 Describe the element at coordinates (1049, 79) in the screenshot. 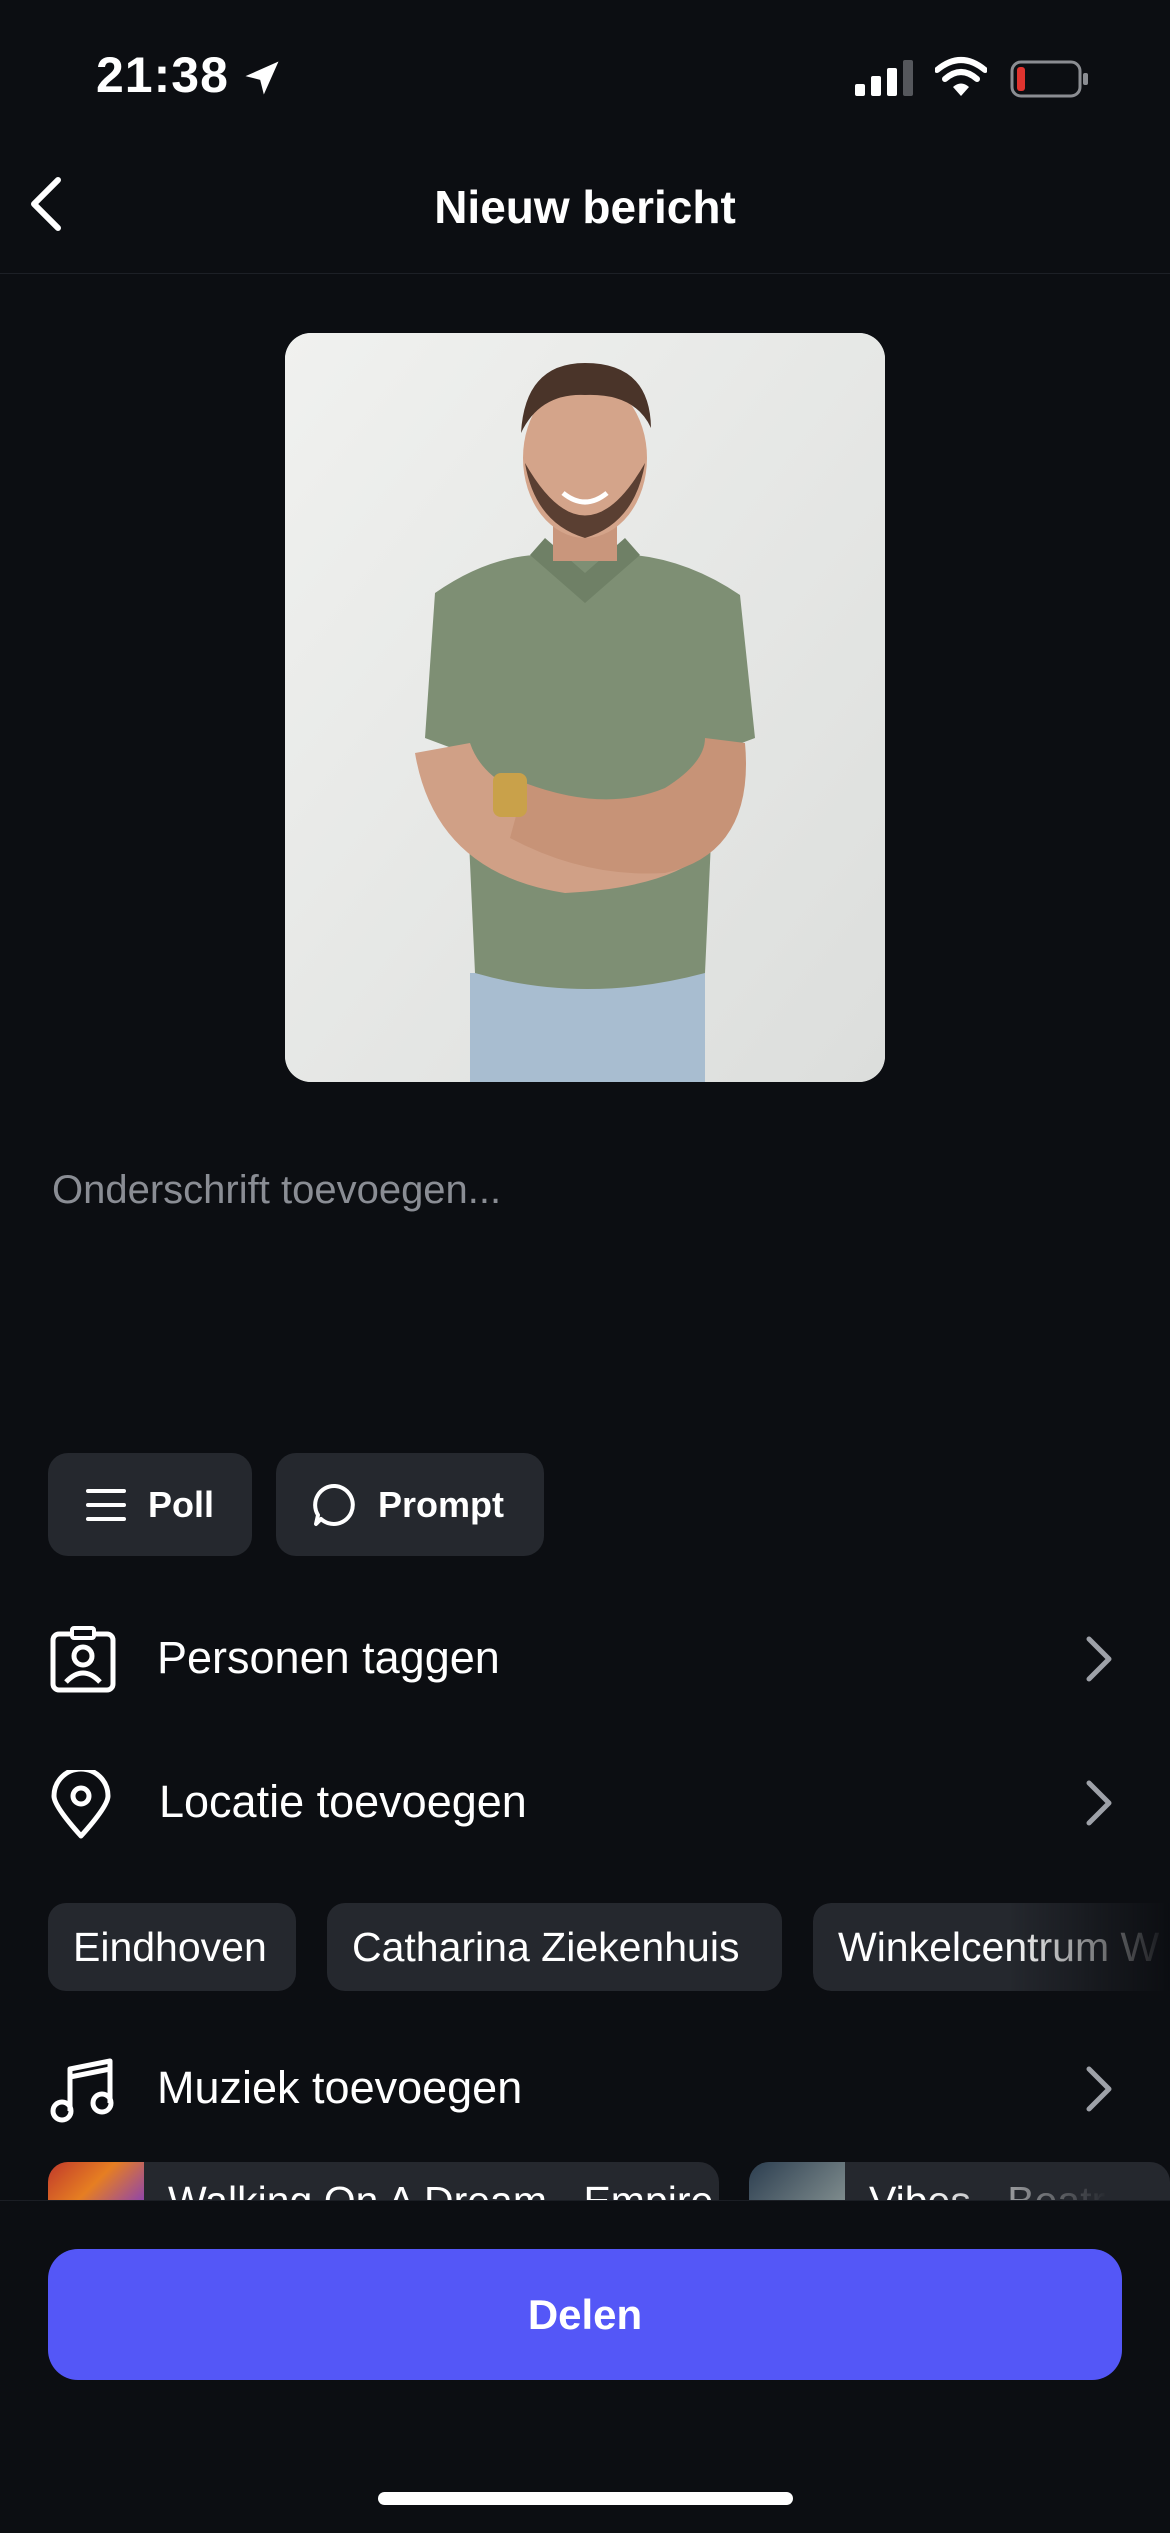

I see `battery-icon` at that location.